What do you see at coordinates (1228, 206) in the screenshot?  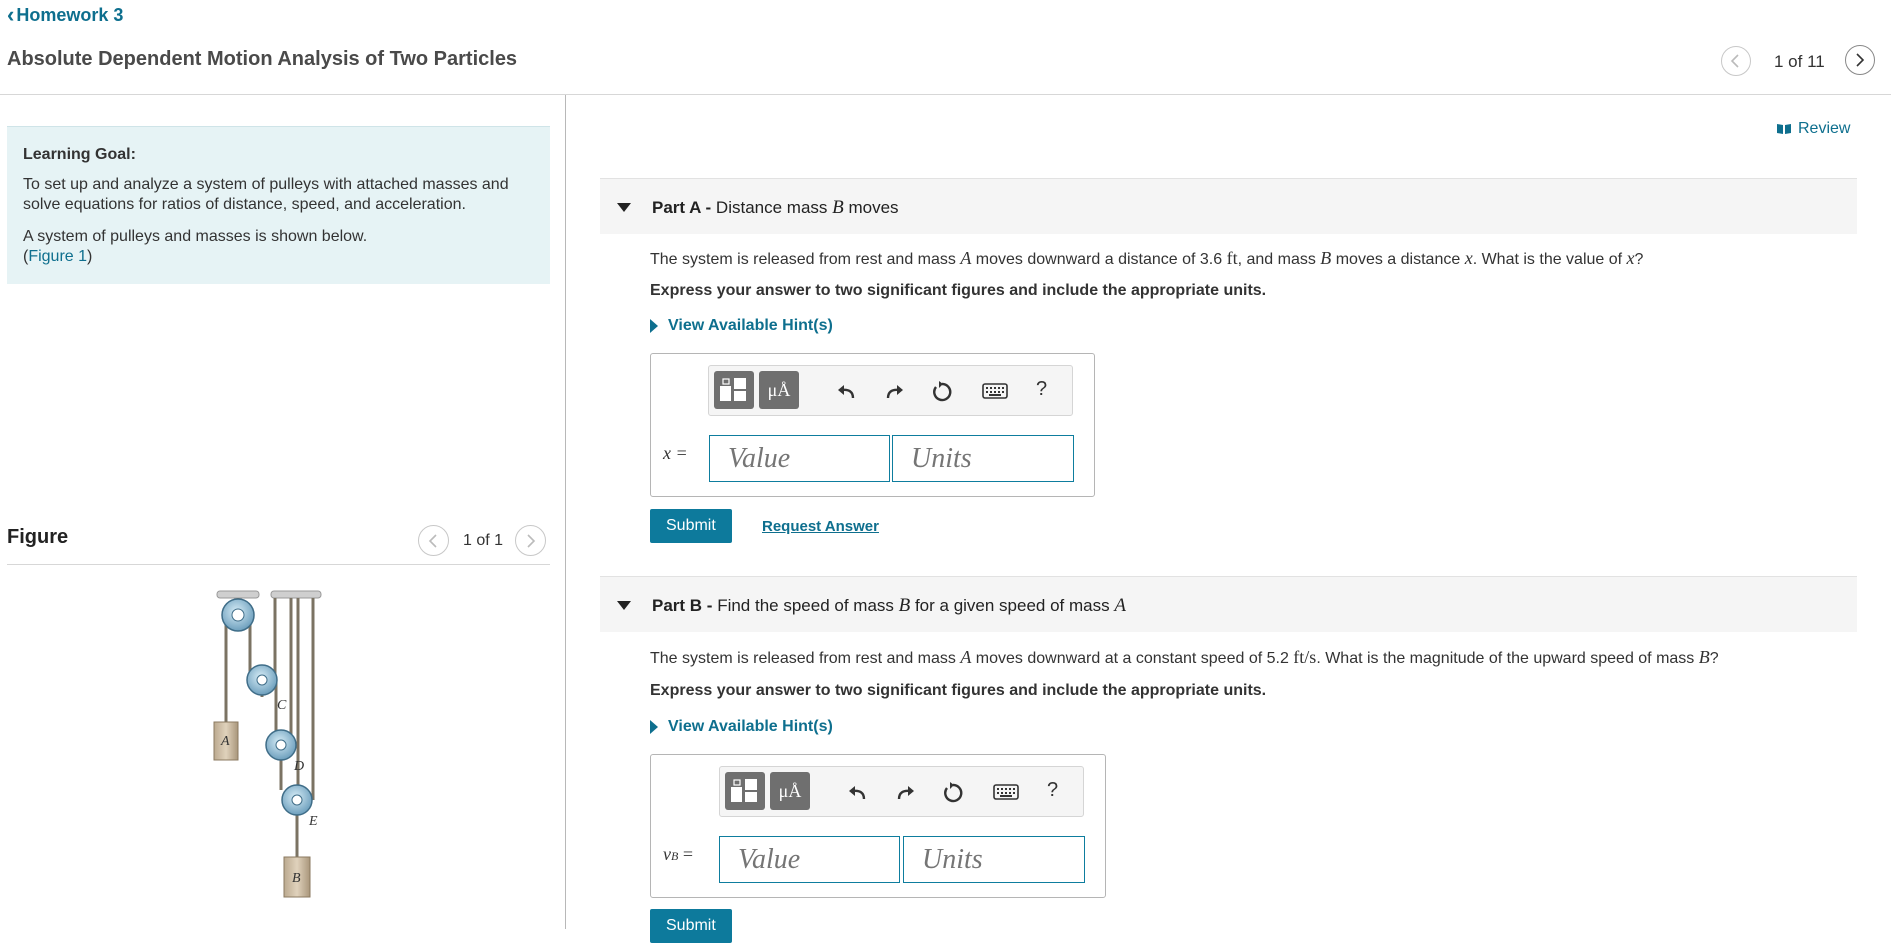 I see `part-a-header: Part A - Distance mass B moves` at bounding box center [1228, 206].